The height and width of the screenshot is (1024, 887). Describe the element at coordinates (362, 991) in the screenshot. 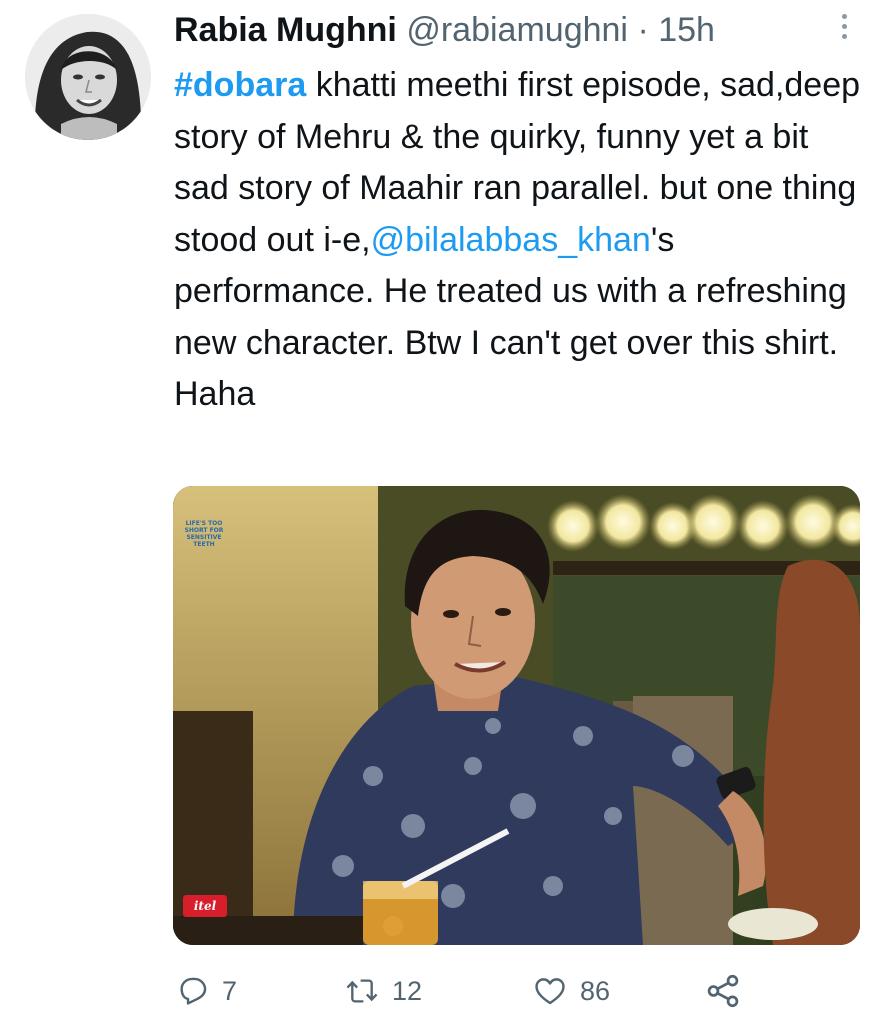

I see `retweet-icon` at that location.